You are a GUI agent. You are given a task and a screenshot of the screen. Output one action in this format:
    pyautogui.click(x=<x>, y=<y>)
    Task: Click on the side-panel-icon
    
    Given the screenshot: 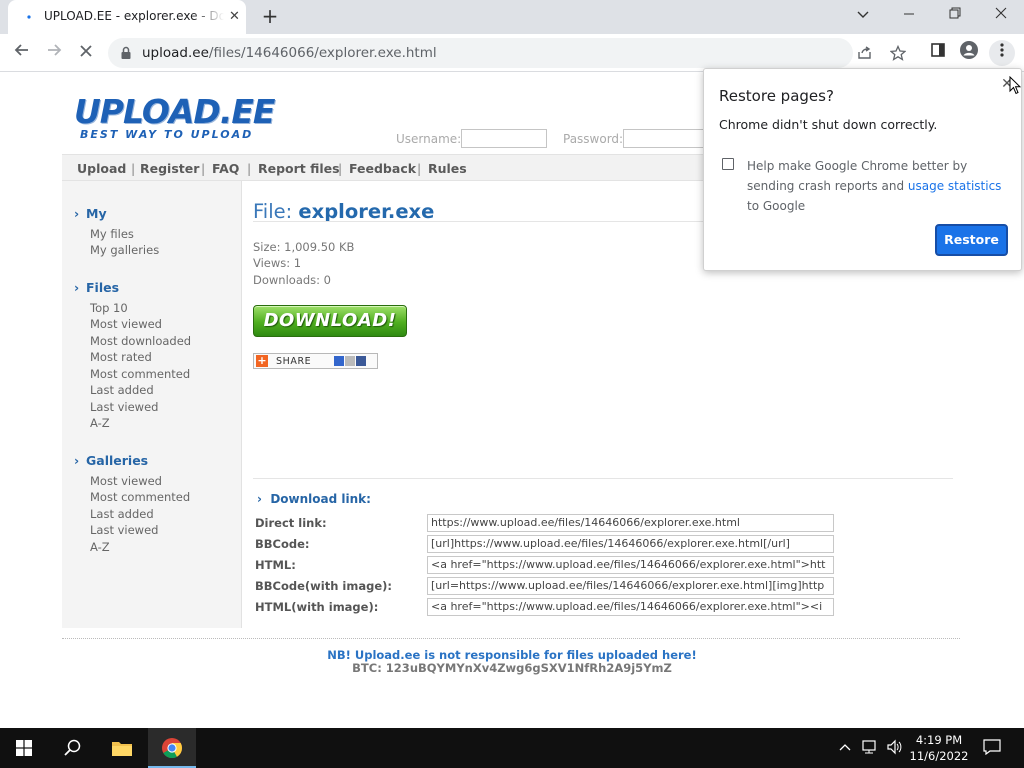 What is the action you would take?
    pyautogui.click(x=938, y=53)
    